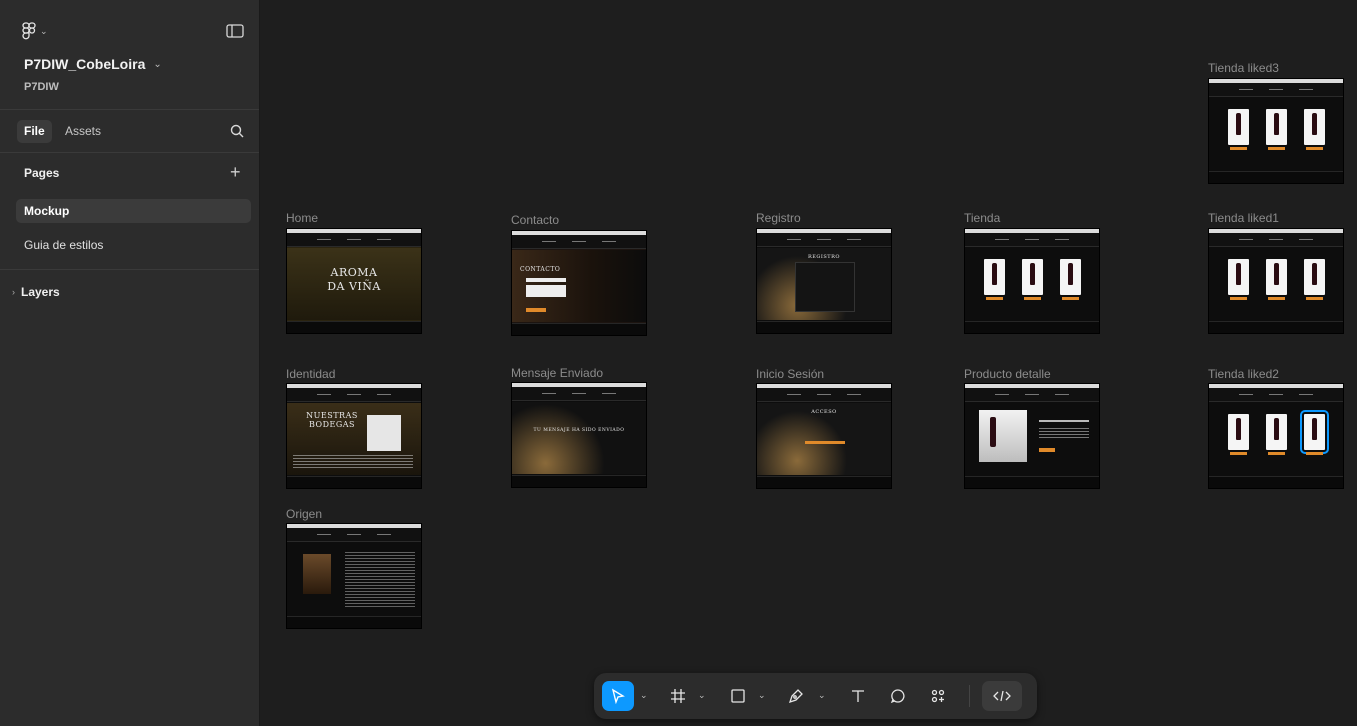 Image resolution: width=1357 pixels, height=726 pixels. What do you see at coordinates (29, 31) in the screenshot?
I see `figma-logo-icon` at bounding box center [29, 31].